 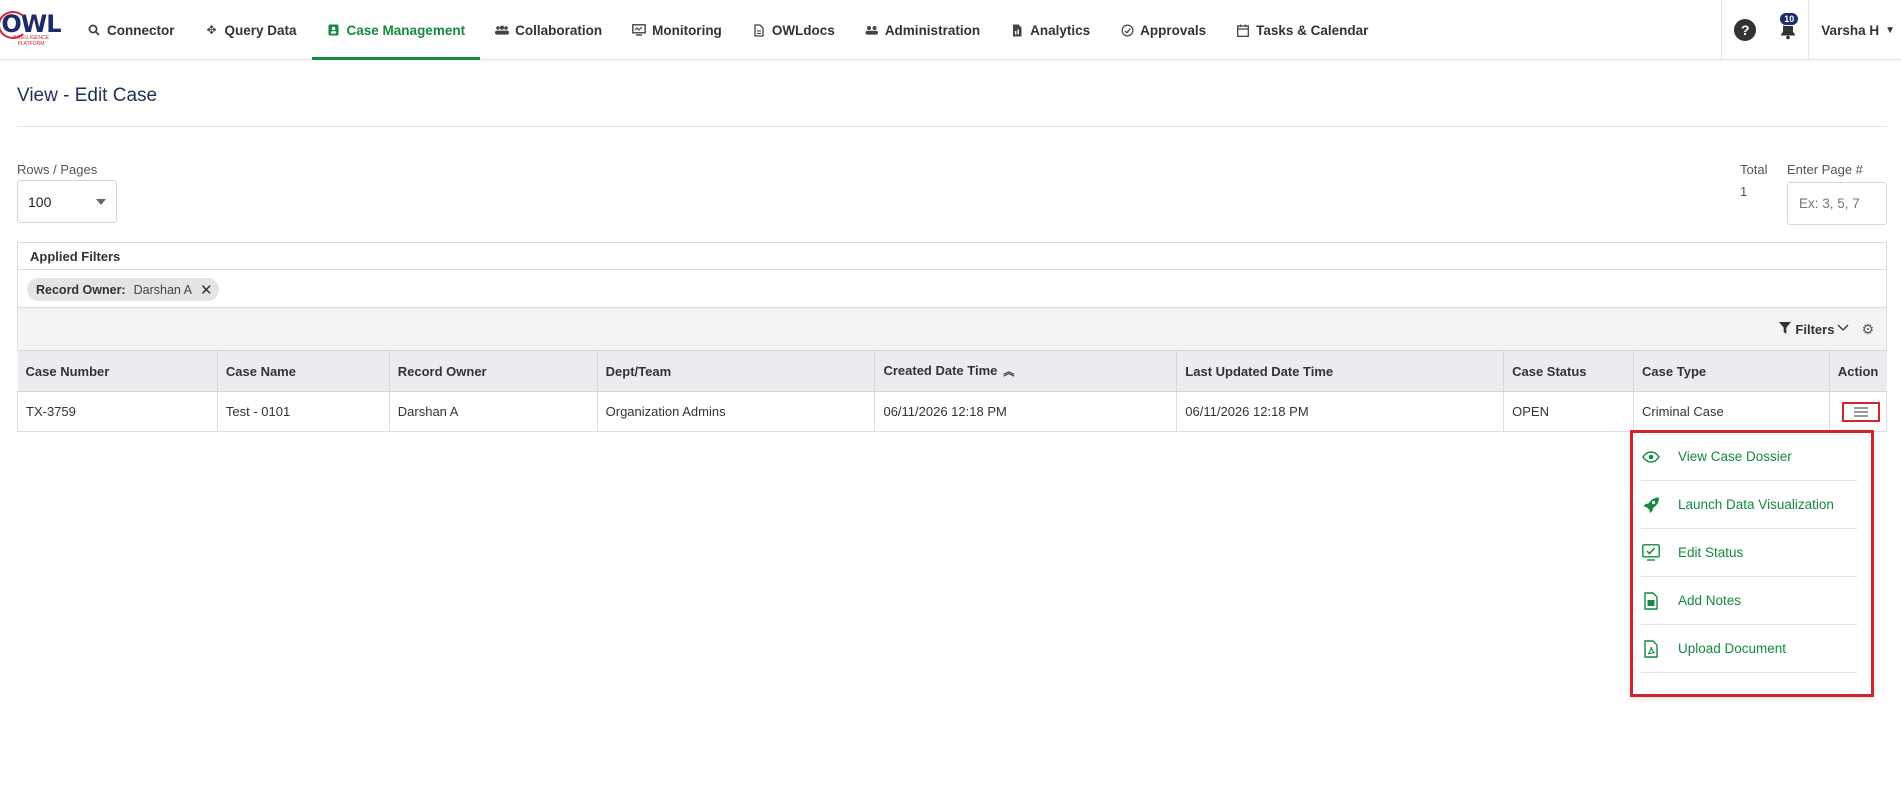 I want to click on total-value: 1, so click(x=1744, y=191).